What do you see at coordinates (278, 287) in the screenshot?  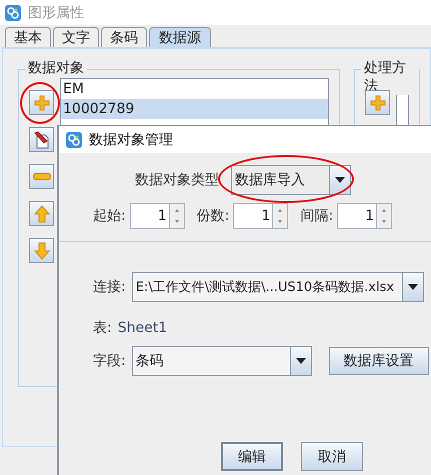 I see `connection-dropdown: E:\工作文件\测试数据\...US10条码数据.xlsx` at bounding box center [278, 287].